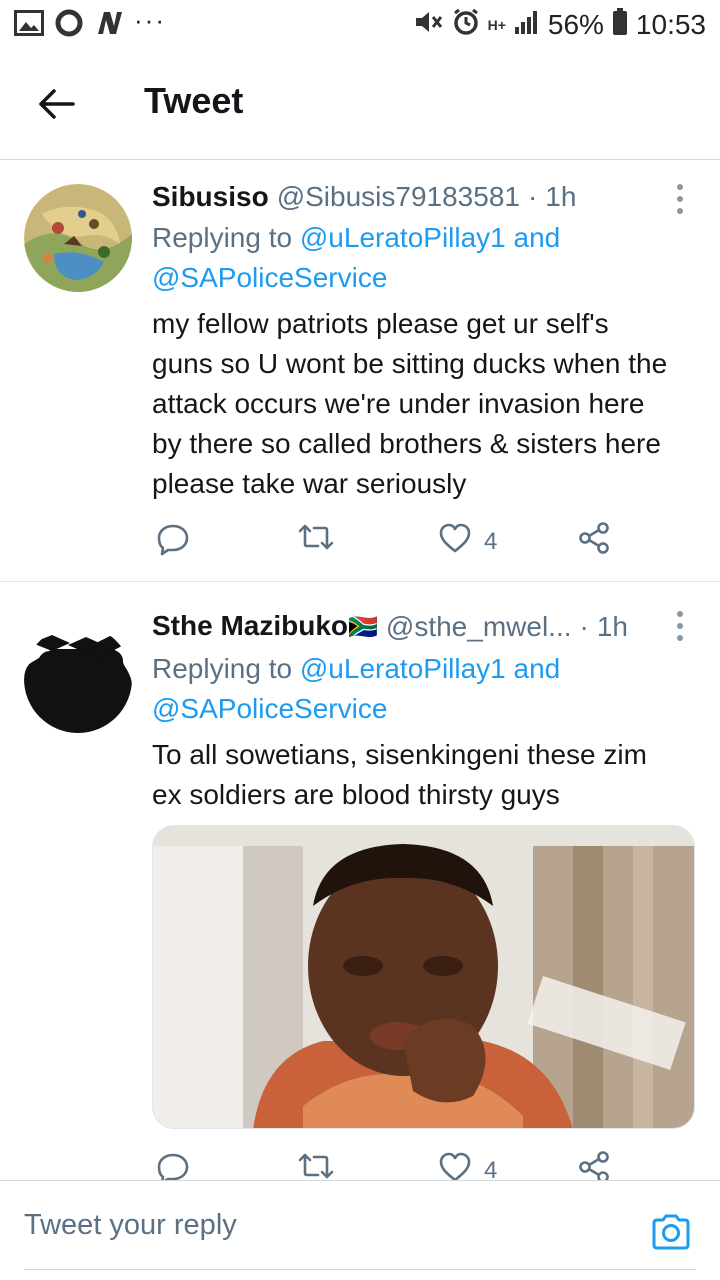 The height and width of the screenshot is (1280, 720). Describe the element at coordinates (109, 25) in the screenshot. I see `n-icon` at that location.